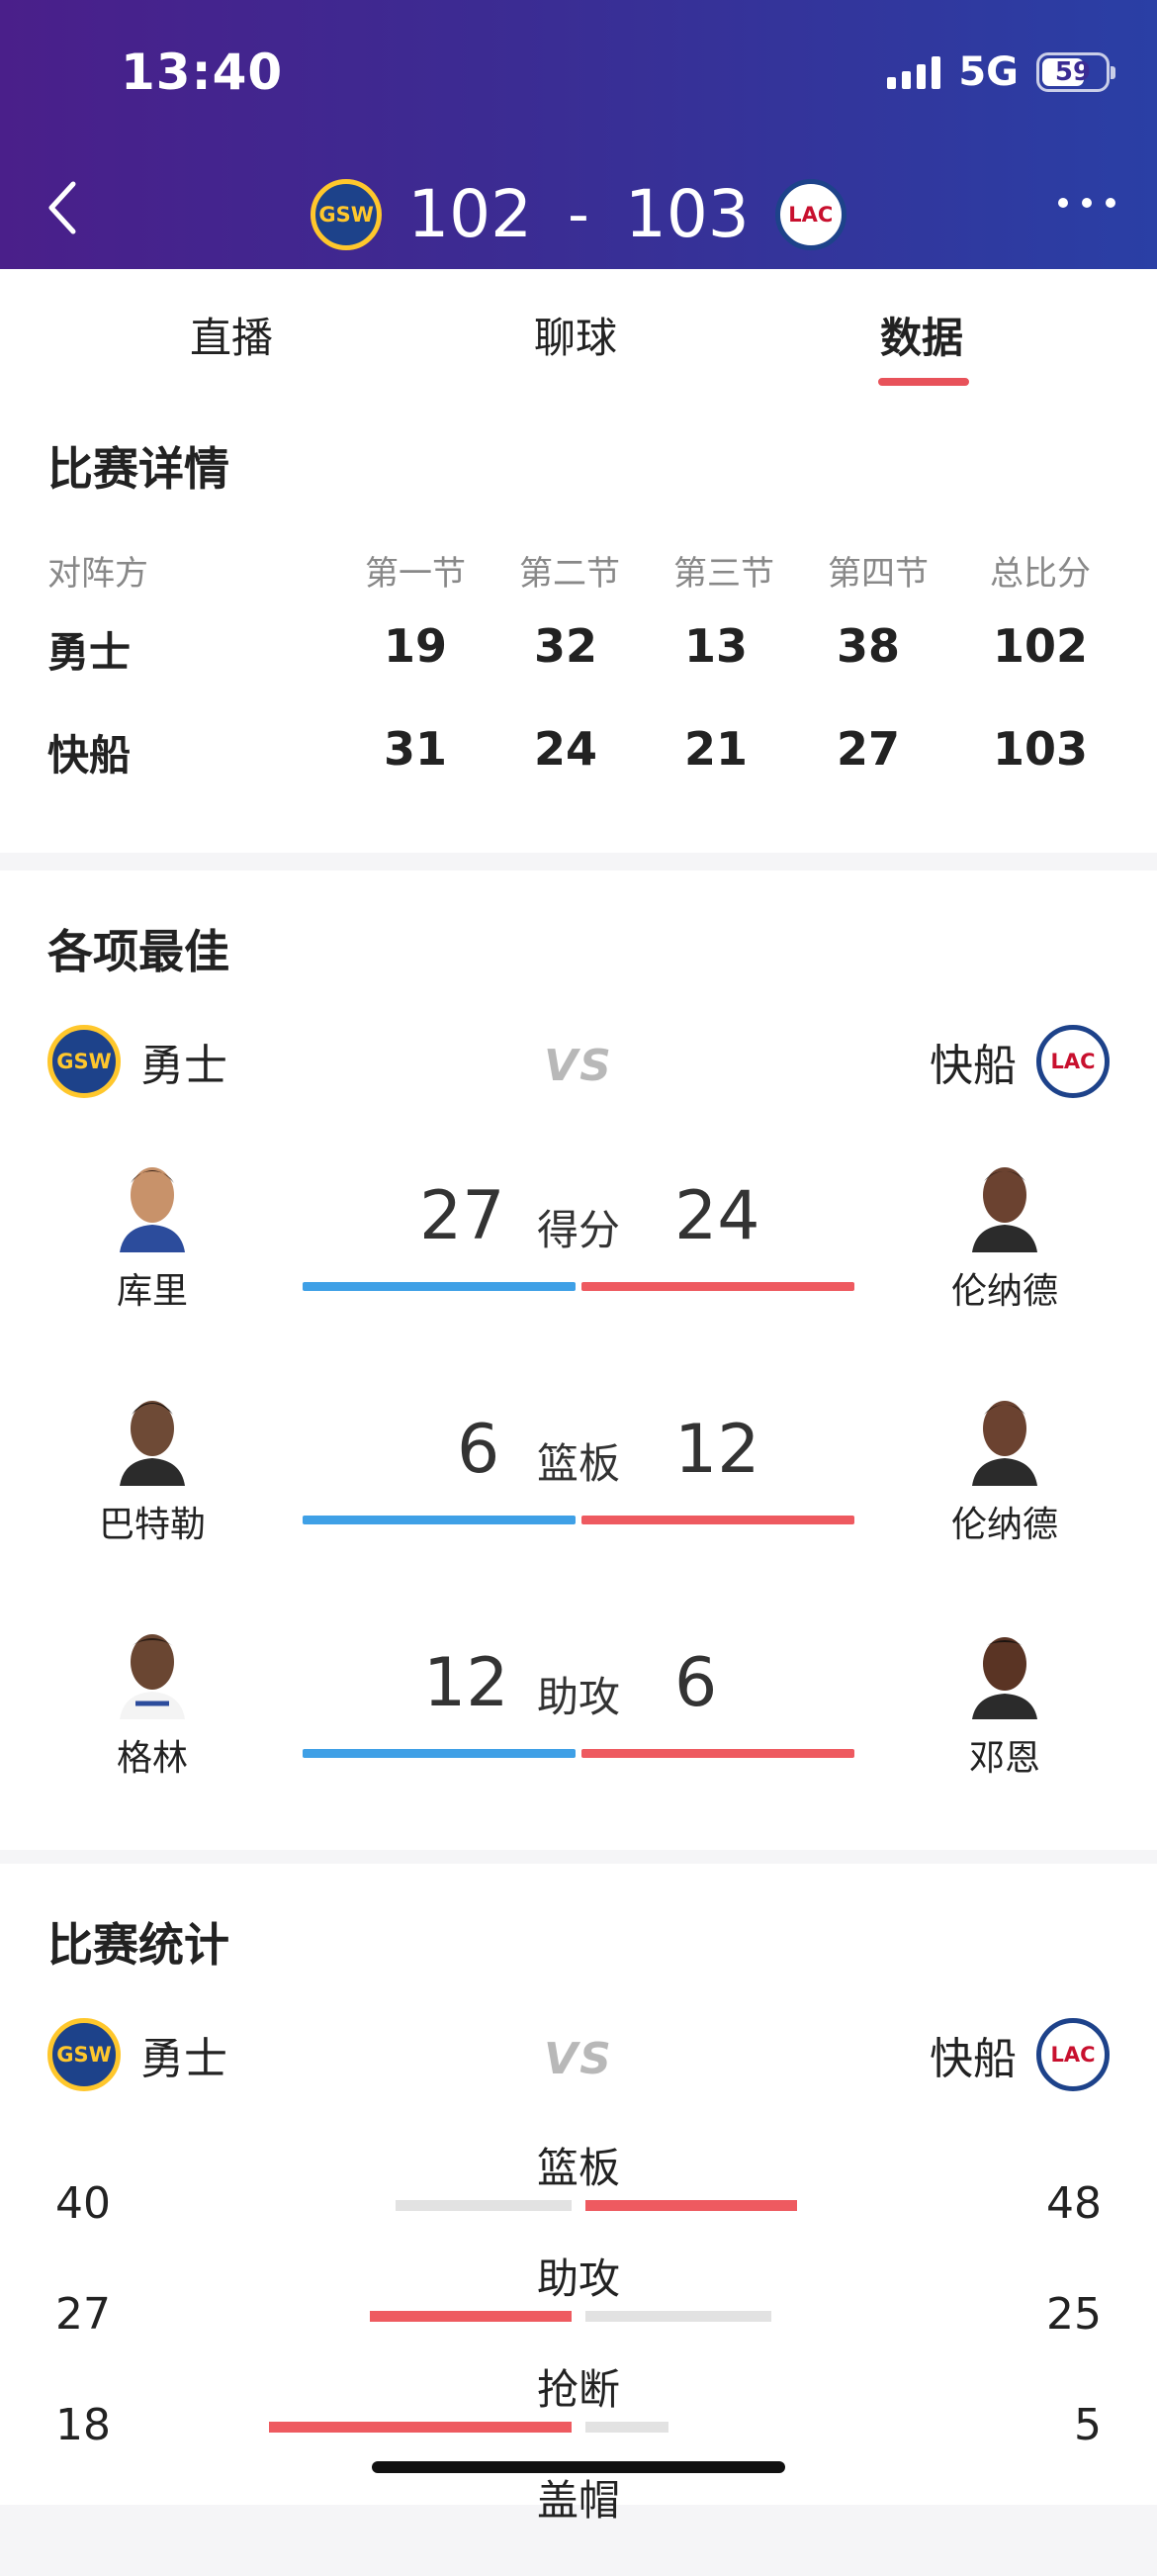  I want to click on more-options-icon, so click(1087, 203).